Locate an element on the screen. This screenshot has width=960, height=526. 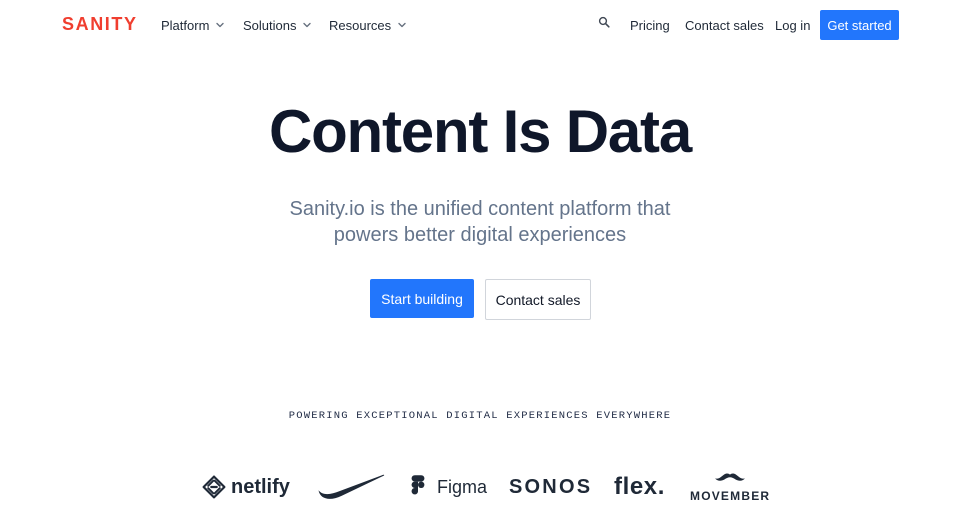
netlify-icon is located at coordinates (214, 487).